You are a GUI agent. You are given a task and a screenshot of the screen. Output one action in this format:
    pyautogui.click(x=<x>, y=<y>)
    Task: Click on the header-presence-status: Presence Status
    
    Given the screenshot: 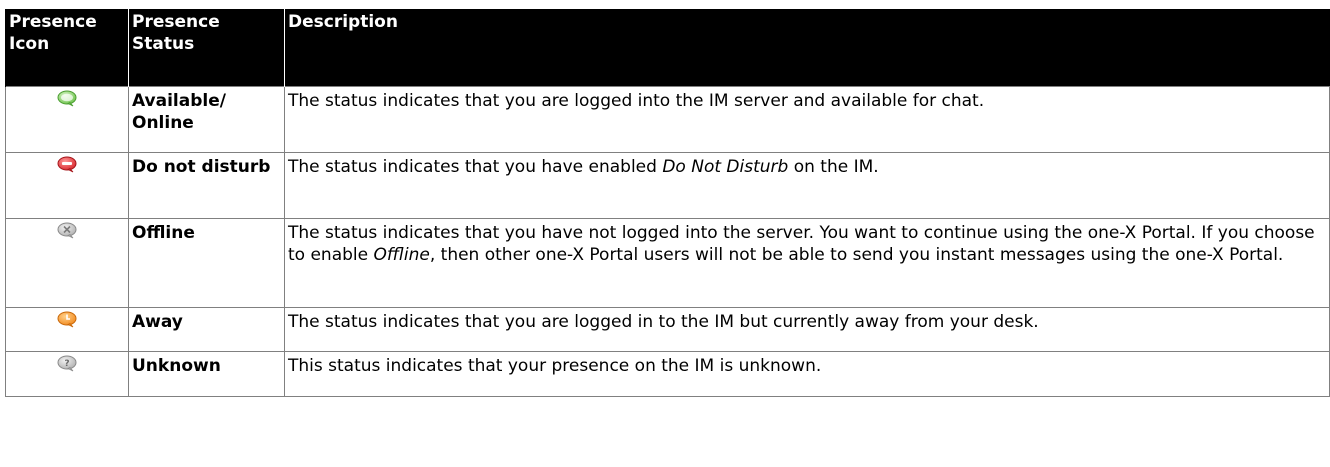 What is the action you would take?
    pyautogui.click(x=206, y=47)
    